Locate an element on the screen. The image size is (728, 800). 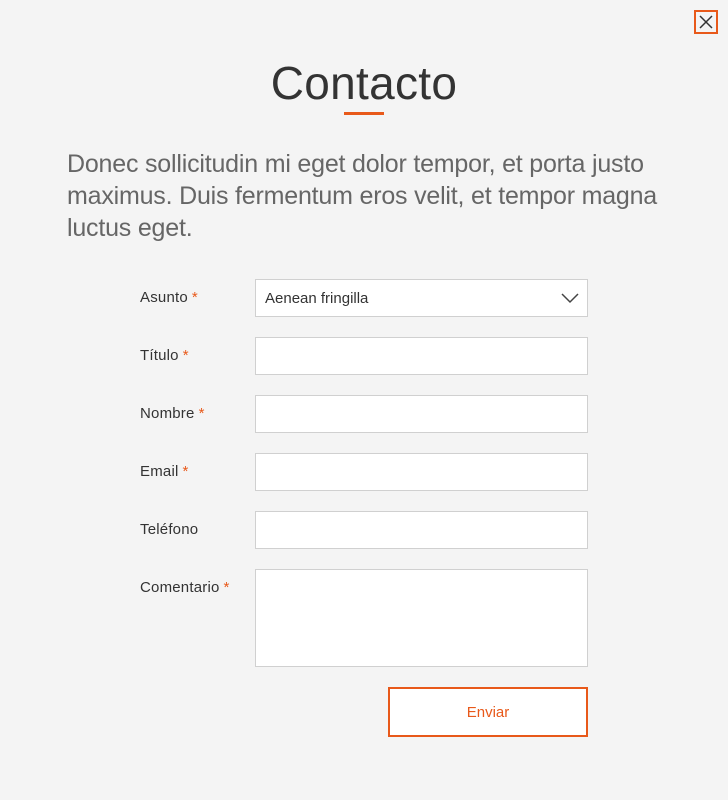
phone-label: Teléfono is located at coordinates (169, 529).